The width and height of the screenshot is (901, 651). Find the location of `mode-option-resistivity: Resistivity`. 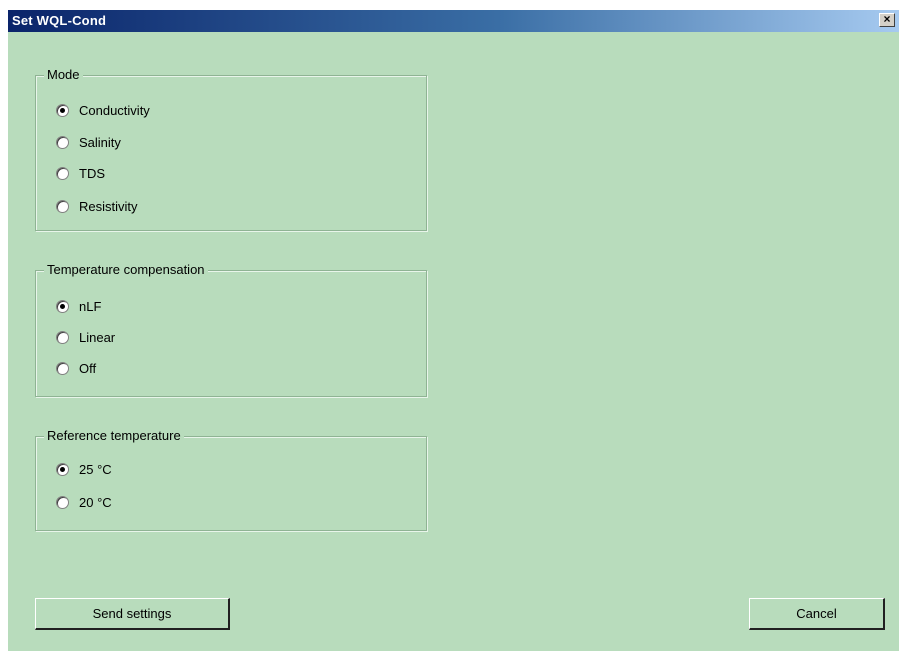

mode-option-resistivity: Resistivity is located at coordinates (97, 206).